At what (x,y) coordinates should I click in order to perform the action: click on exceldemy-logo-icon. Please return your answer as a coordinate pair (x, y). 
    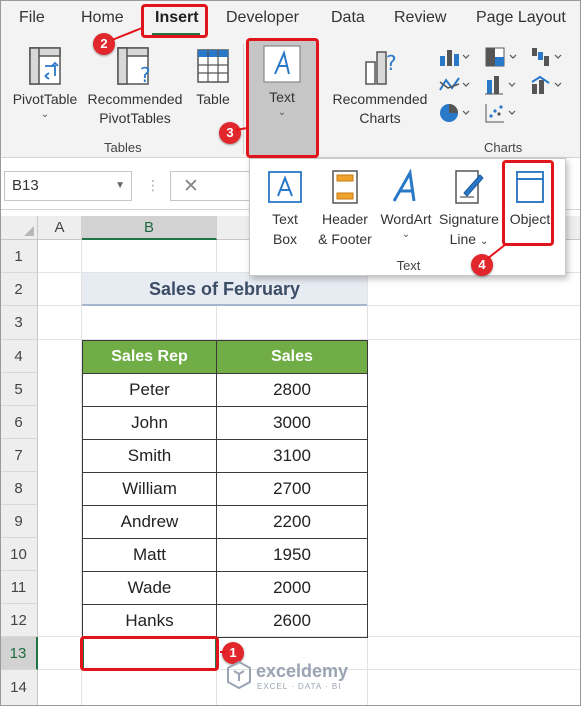
    Looking at the image, I should click on (239, 675).